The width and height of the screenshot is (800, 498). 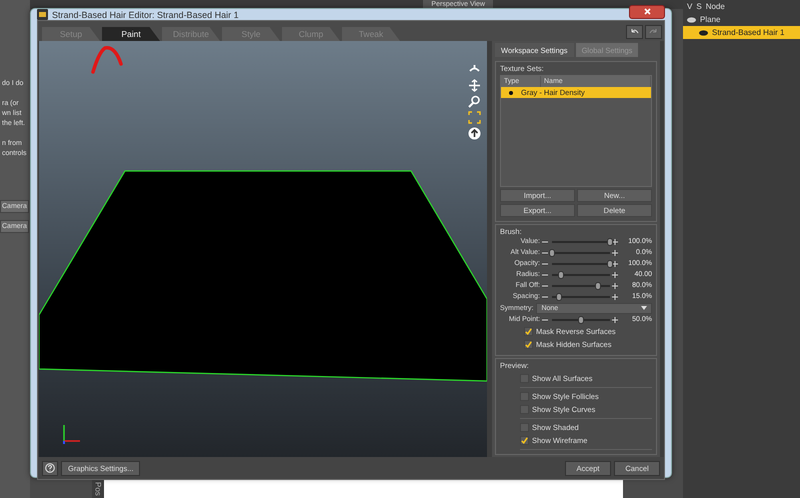 I want to click on checkmark-icon, so click(x=524, y=440).